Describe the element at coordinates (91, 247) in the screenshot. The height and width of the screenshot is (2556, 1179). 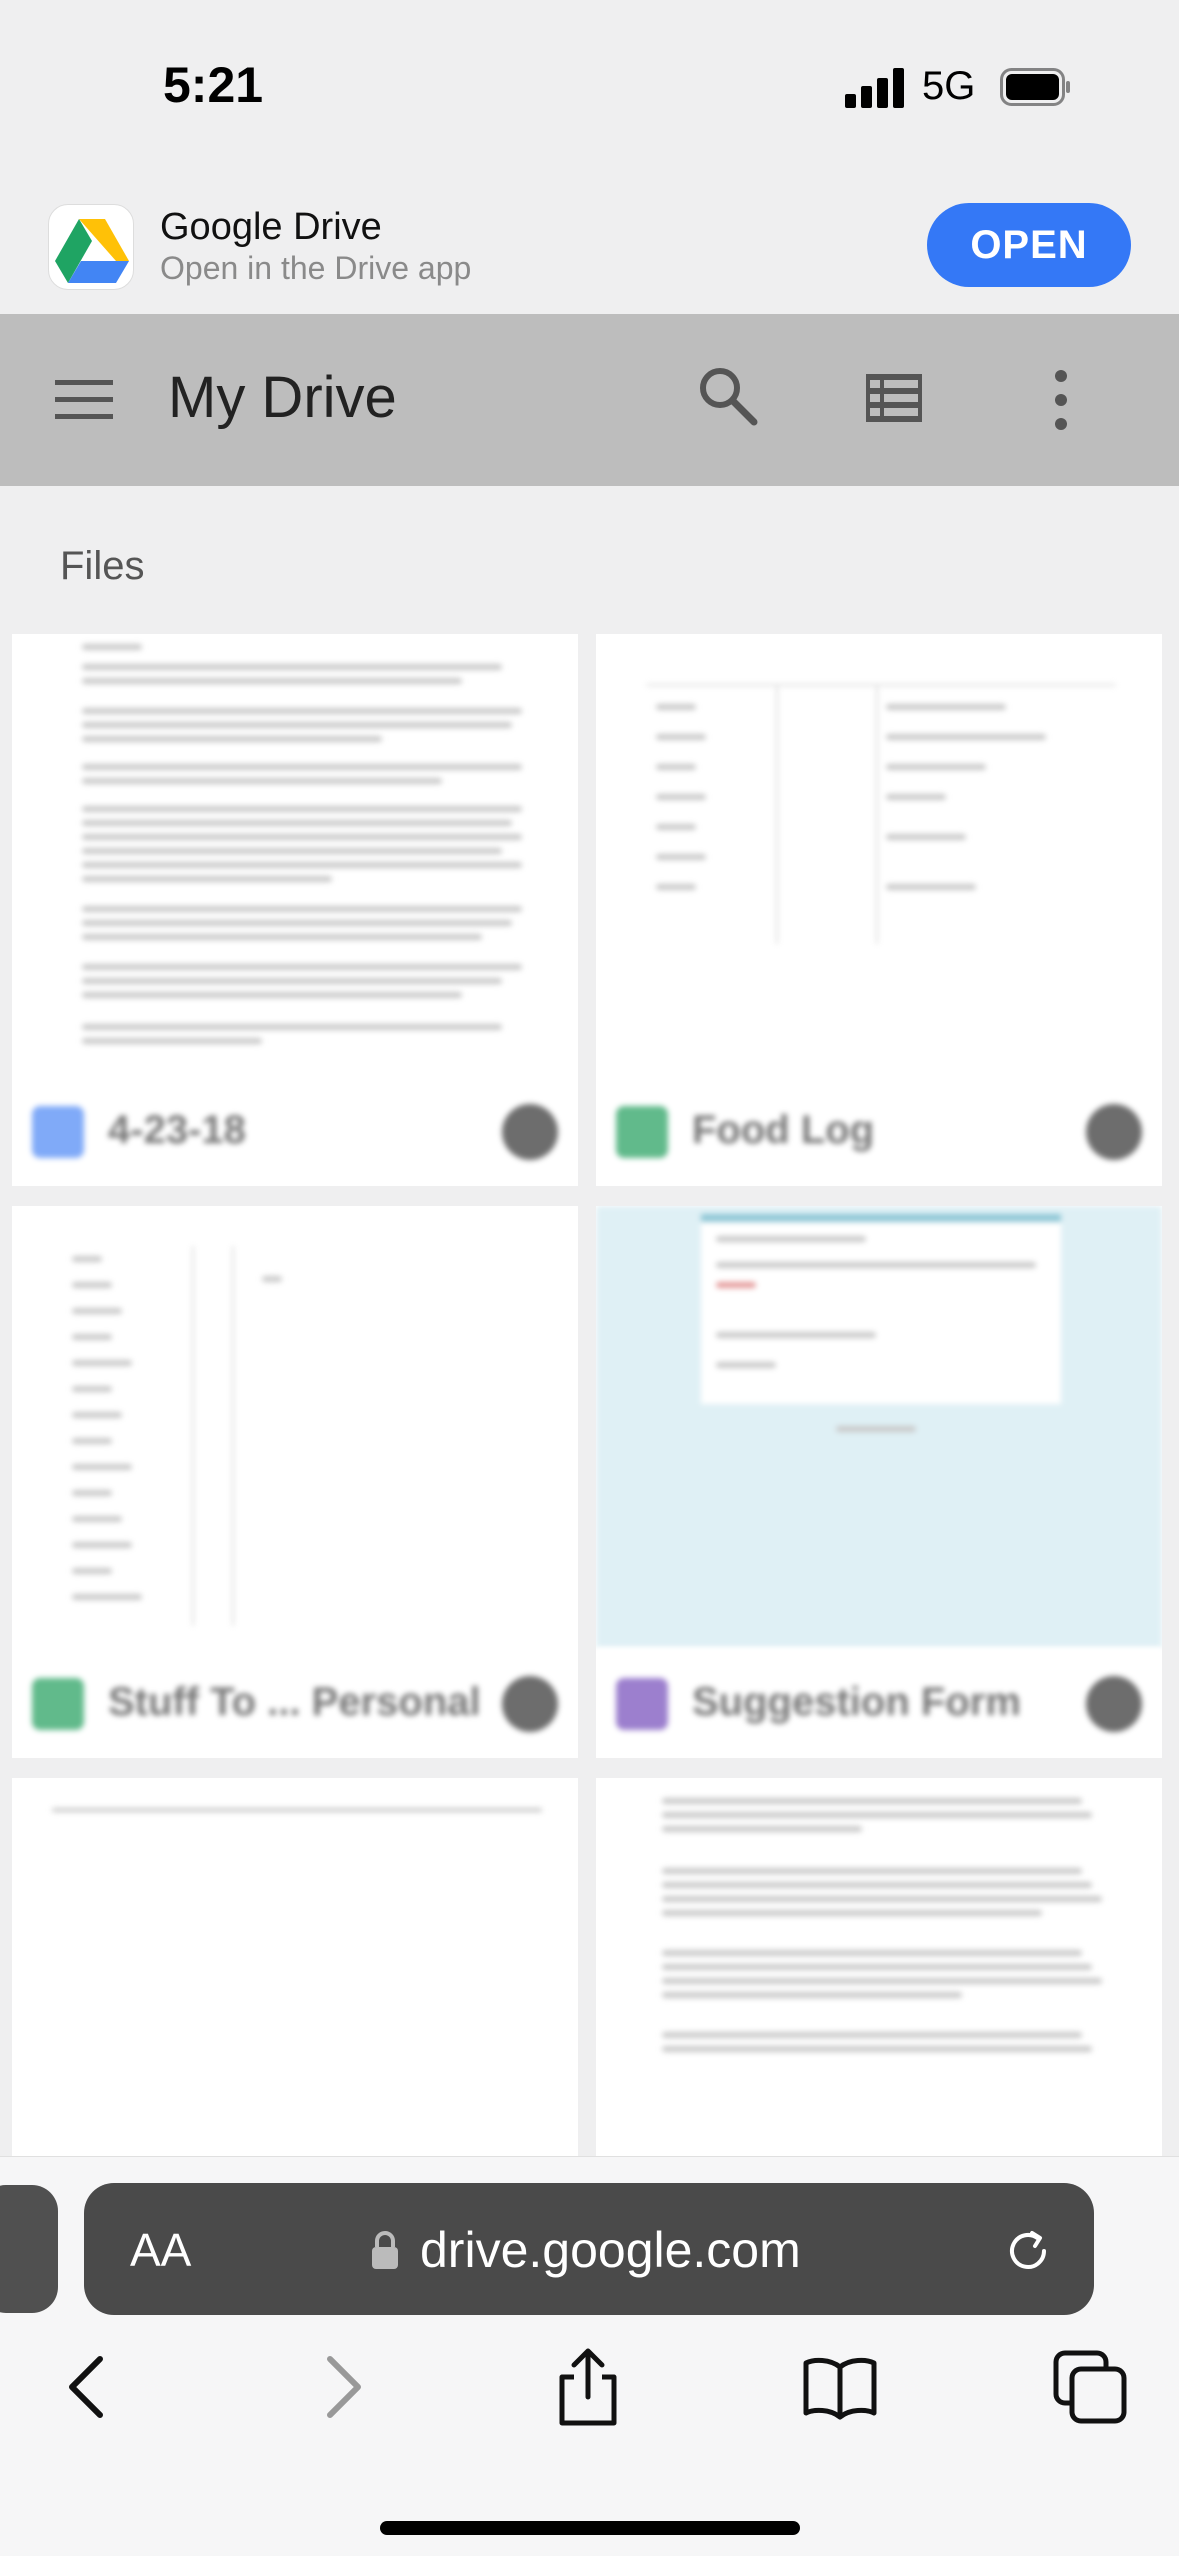
I see `google-drive-logo-icon` at that location.